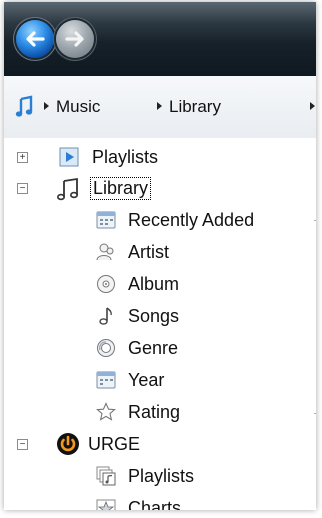 The height and width of the screenshot is (518, 322). What do you see at coordinates (22, 157) in the screenshot?
I see `expand-button: +` at bounding box center [22, 157].